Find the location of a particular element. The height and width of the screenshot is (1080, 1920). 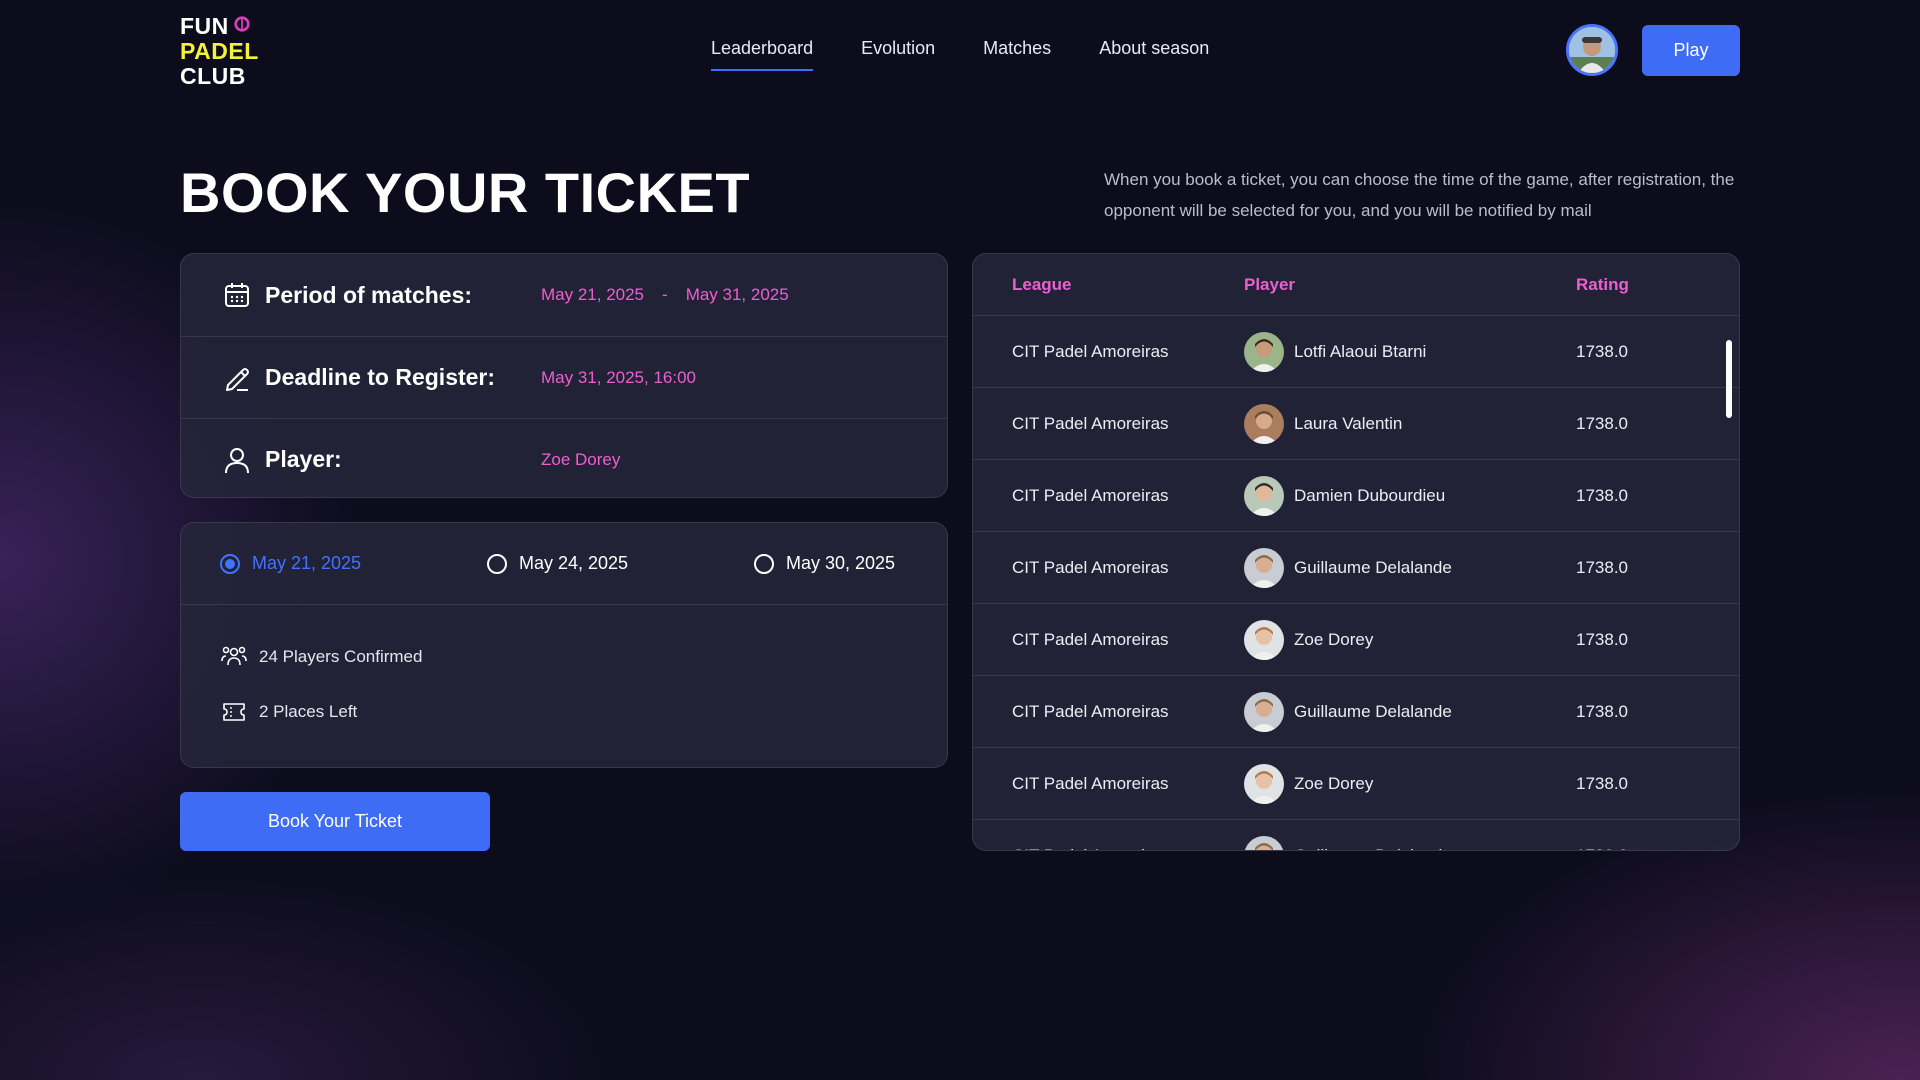

date-option-may-30: May 30, 2025 is located at coordinates (824, 563).